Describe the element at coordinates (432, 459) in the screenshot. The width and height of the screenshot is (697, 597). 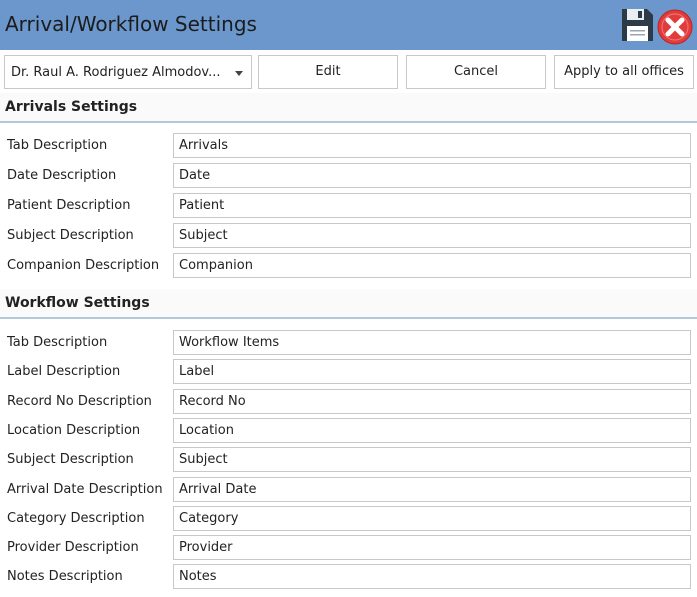
I see `workflow-subject-description-input` at that location.